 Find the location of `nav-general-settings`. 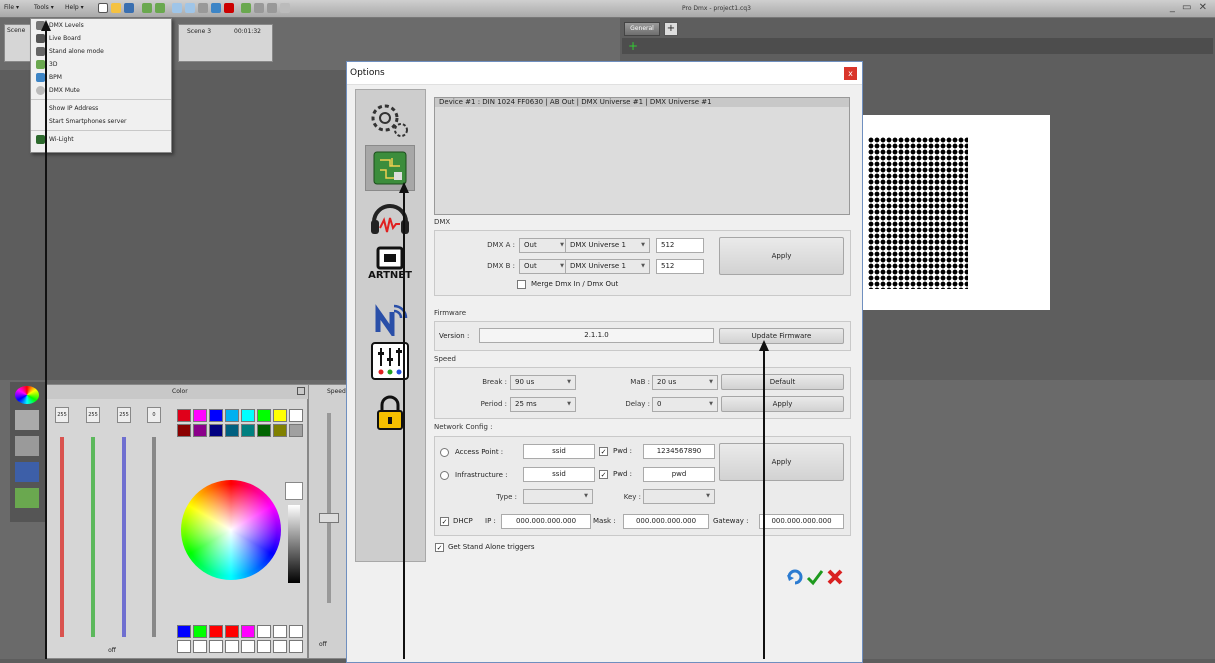

nav-general-settings is located at coordinates (390, 119).